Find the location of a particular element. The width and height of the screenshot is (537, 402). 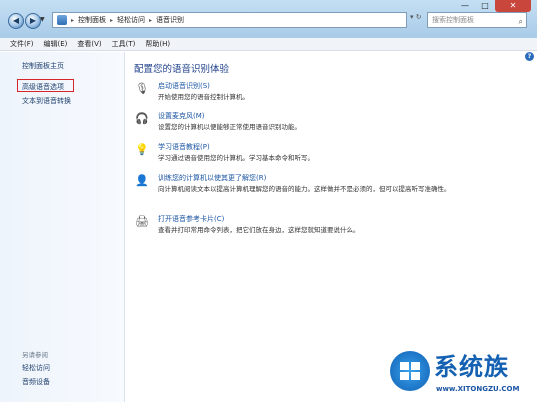

page-title: 配置您的语音识别体验 is located at coordinates (182, 69).